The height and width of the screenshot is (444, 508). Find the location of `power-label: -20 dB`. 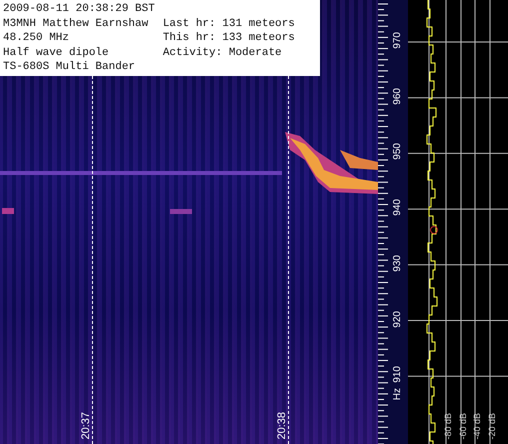

power-label: -20 dB is located at coordinates (491, 426).